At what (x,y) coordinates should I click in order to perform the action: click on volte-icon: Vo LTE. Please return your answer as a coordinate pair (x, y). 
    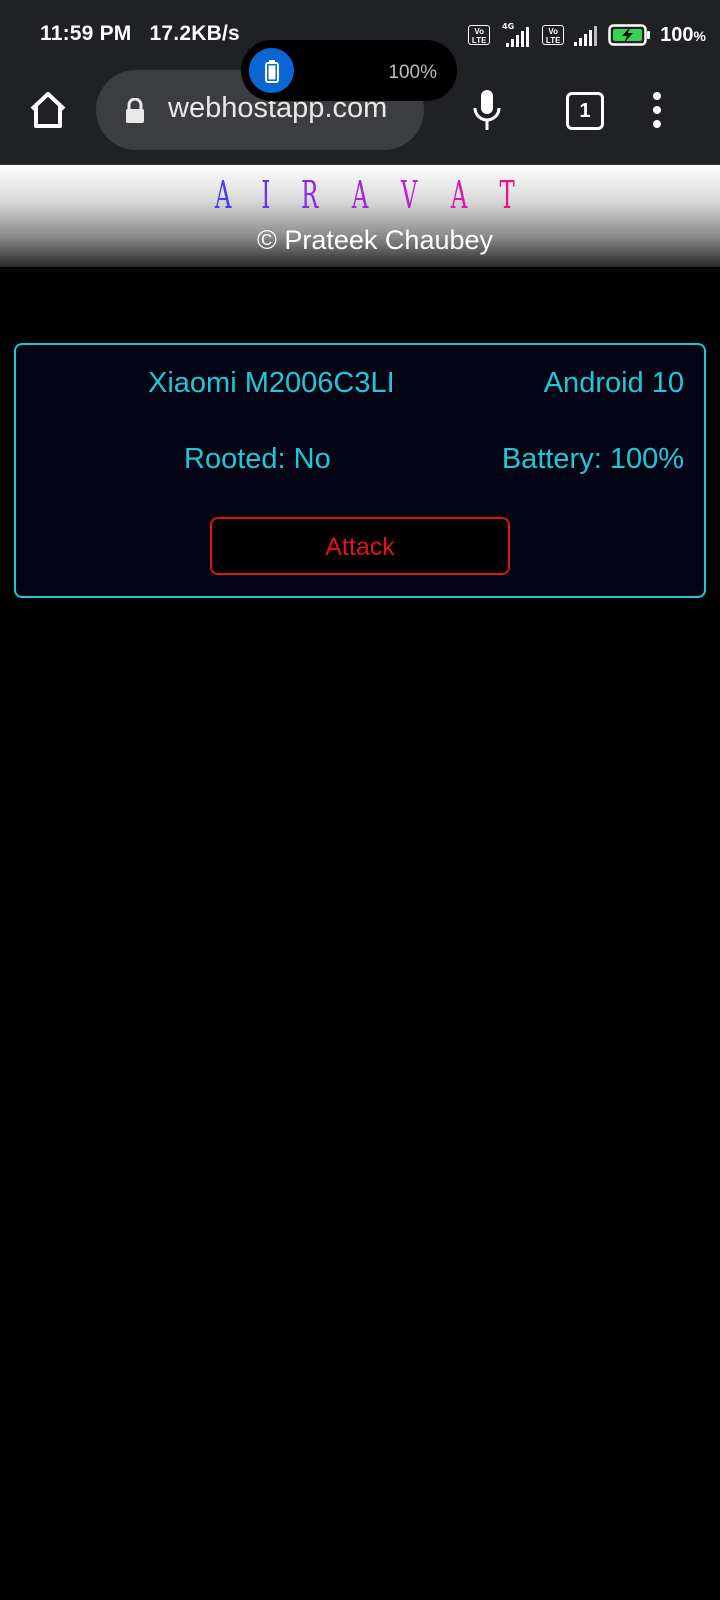
    Looking at the image, I should click on (479, 35).